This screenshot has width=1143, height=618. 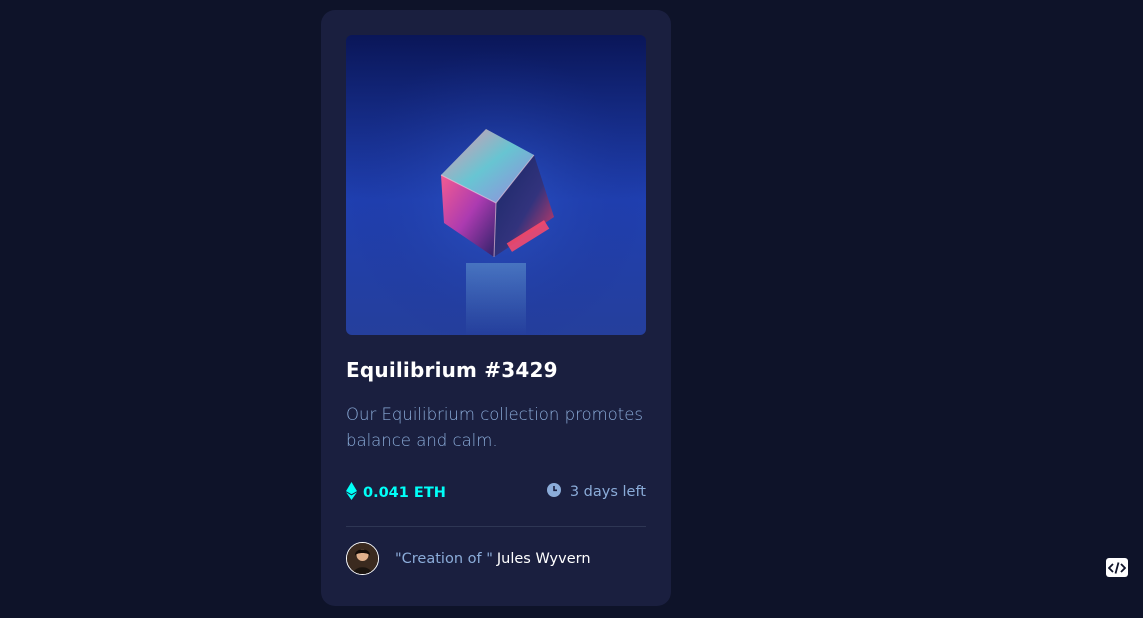 I want to click on clock-icon, so click(x=553, y=491).